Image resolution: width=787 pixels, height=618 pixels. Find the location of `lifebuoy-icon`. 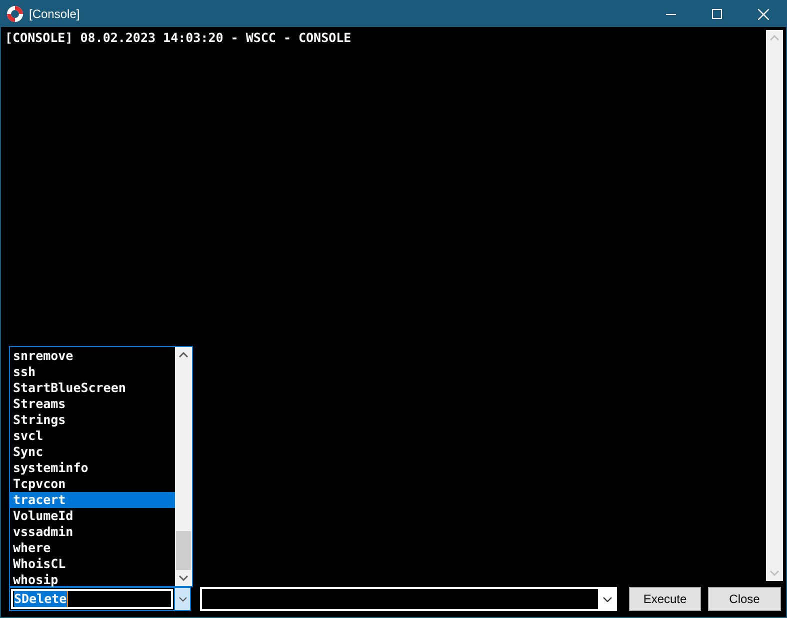

lifebuoy-icon is located at coordinates (15, 14).